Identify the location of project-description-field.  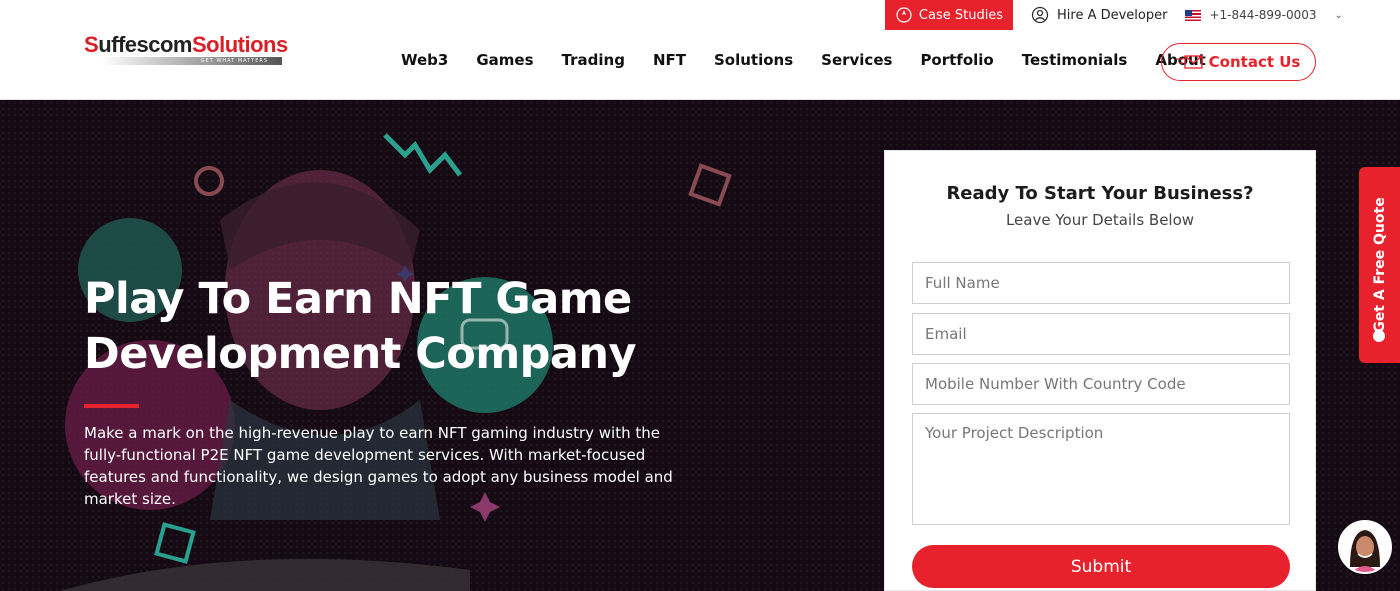
(1101, 469).